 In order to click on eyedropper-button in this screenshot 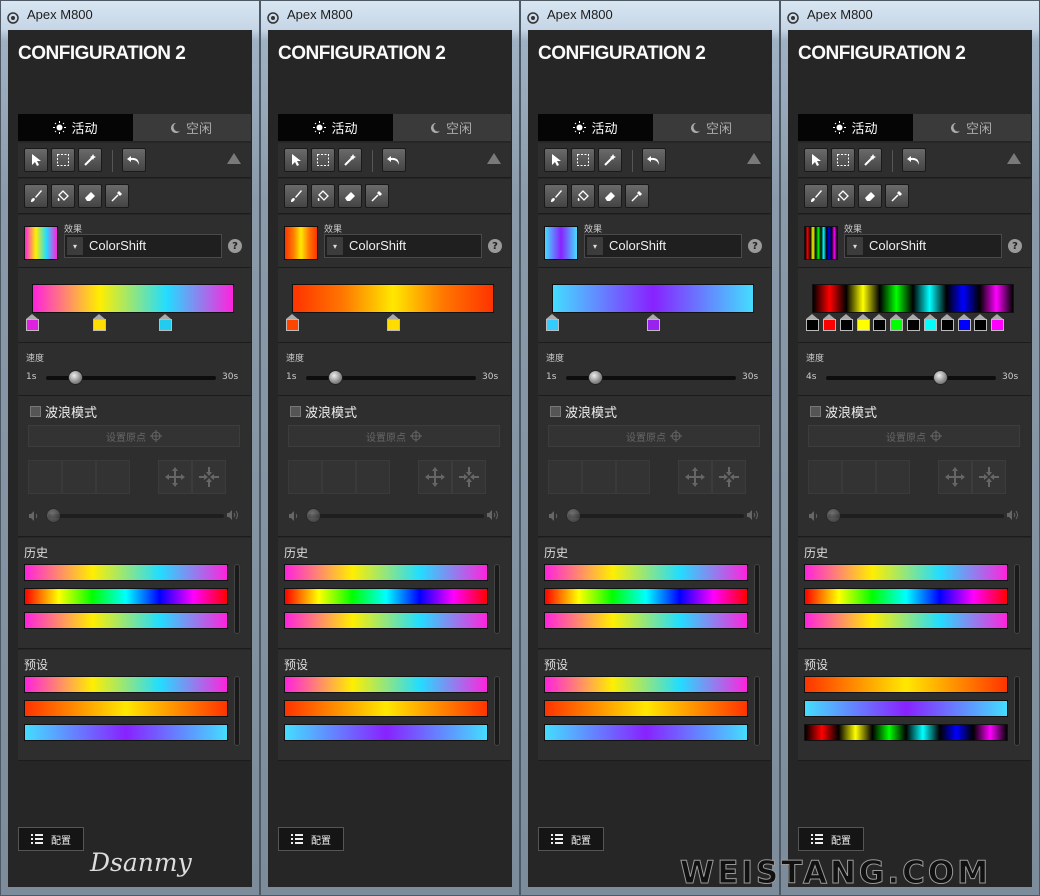, I will do `click(117, 196)`.